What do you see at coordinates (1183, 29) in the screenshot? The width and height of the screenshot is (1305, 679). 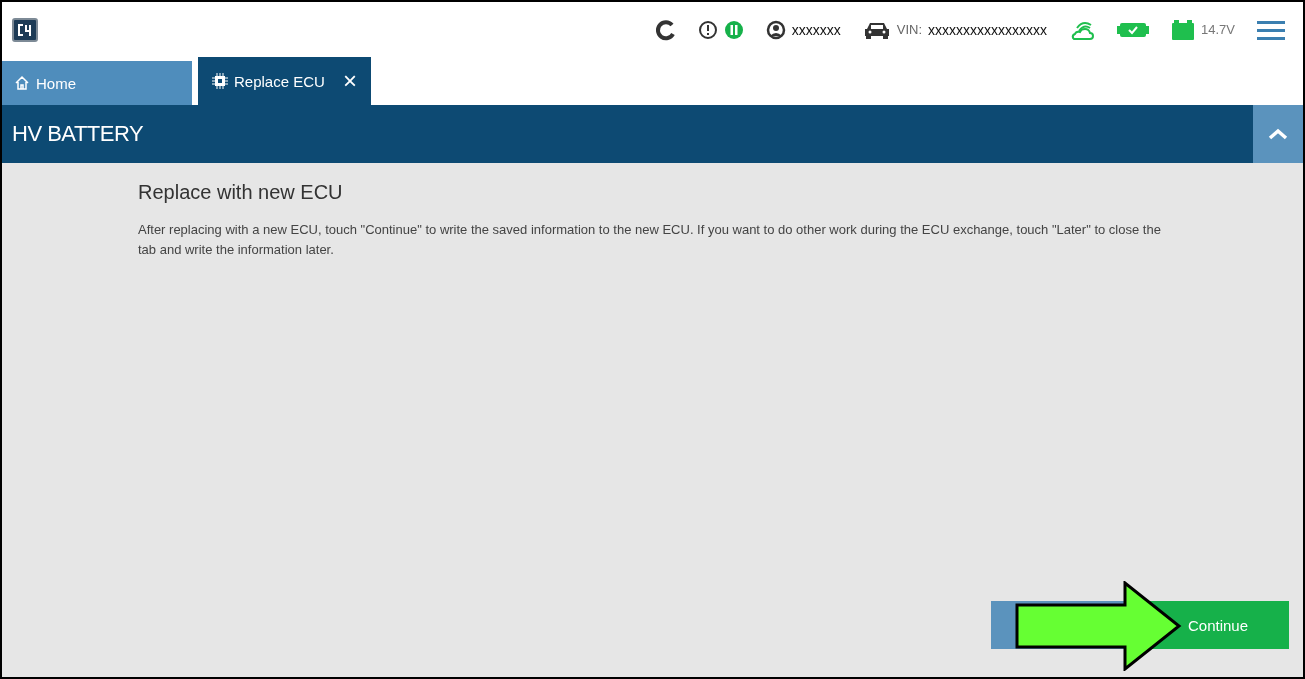 I see `battery-icon` at bounding box center [1183, 29].